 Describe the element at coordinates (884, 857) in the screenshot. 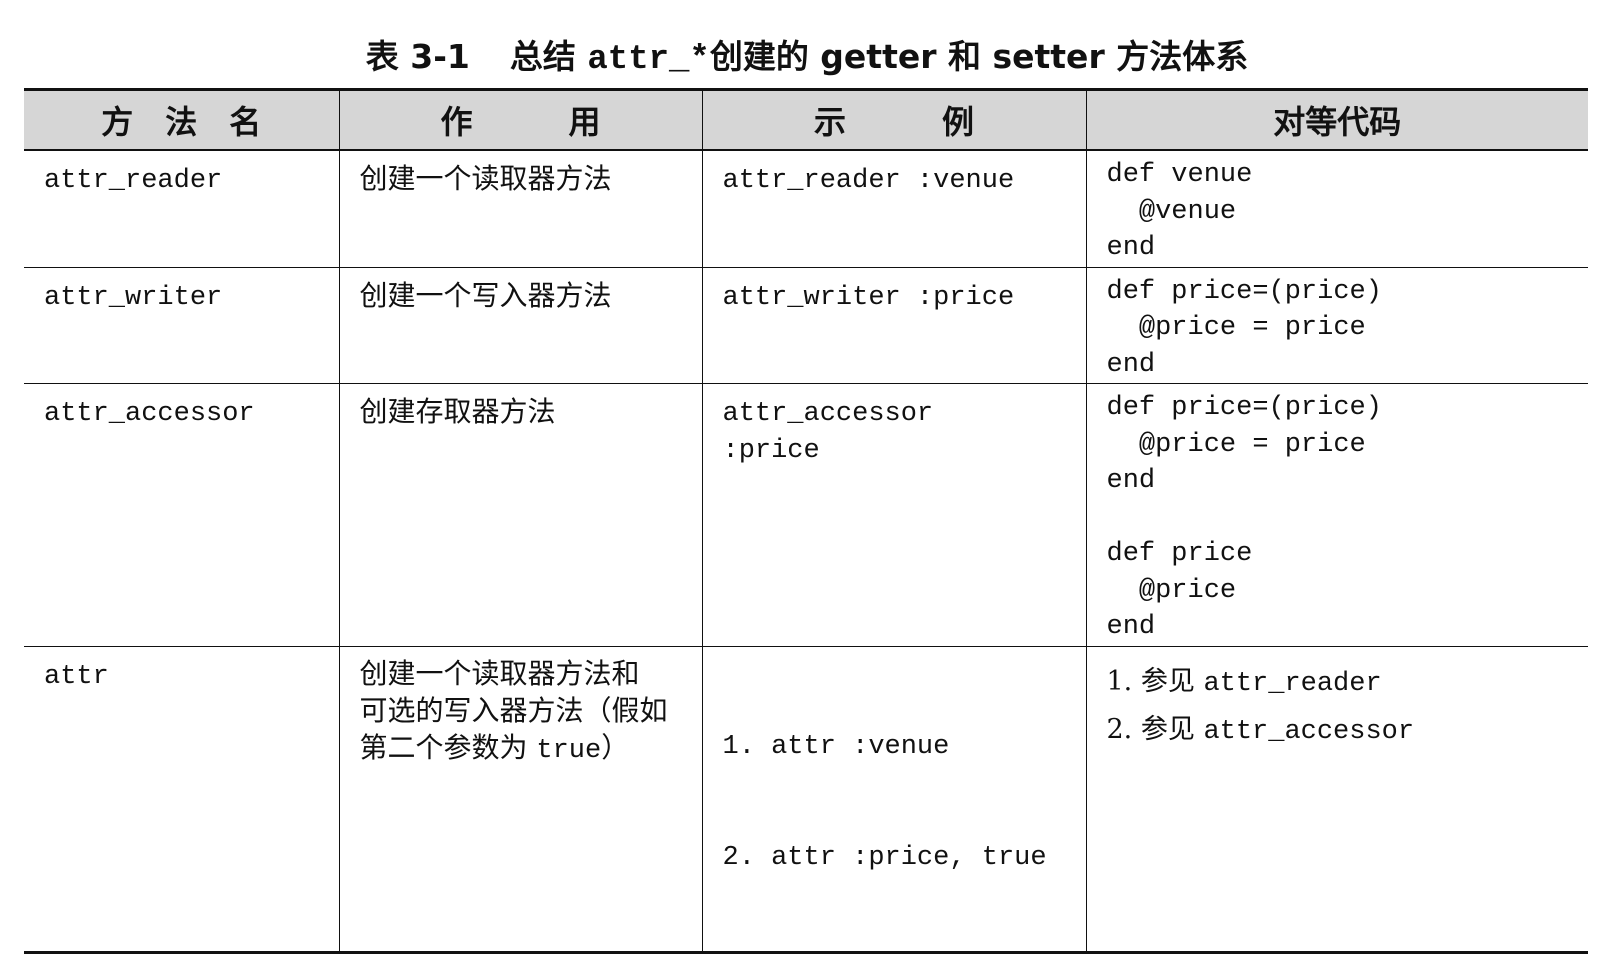

I see `example-line: 2. attr :price, true` at that location.